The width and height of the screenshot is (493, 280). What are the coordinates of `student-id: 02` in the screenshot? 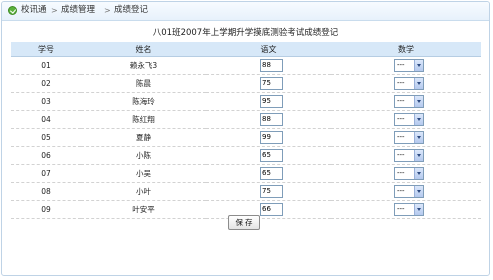 It's located at (46, 83).